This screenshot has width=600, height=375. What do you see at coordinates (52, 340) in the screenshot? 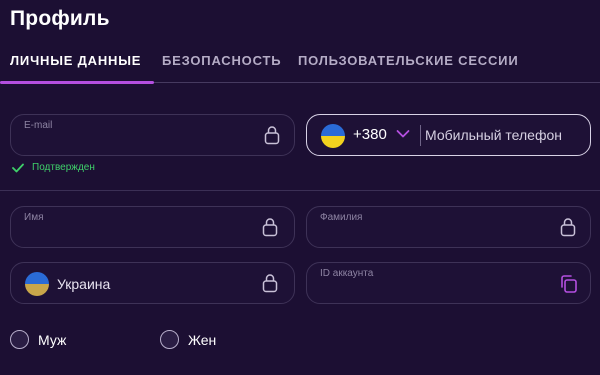
I see `gender-male-label: Муж` at bounding box center [52, 340].